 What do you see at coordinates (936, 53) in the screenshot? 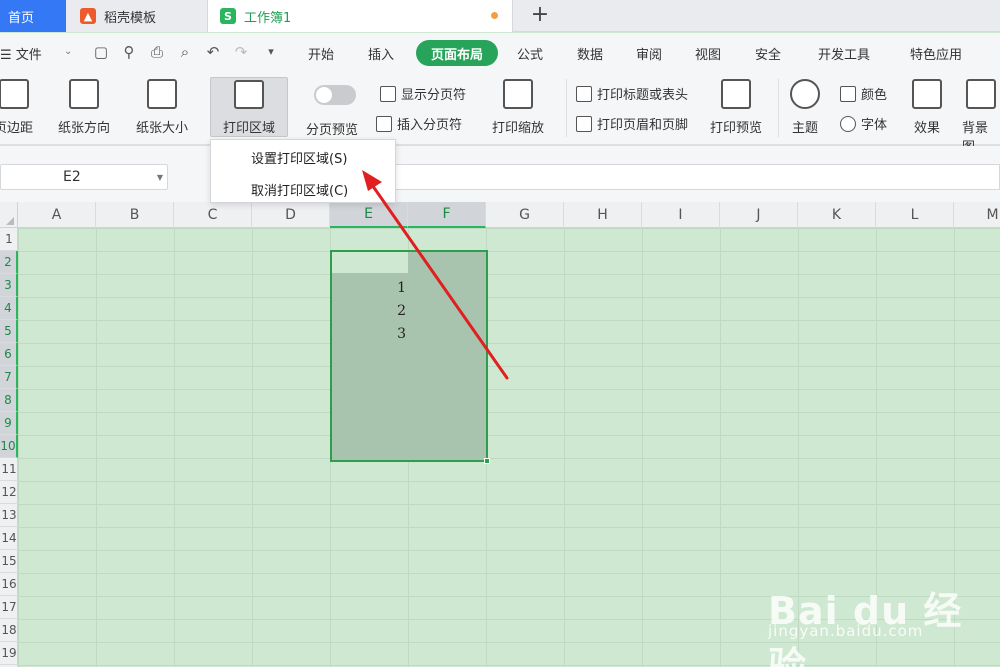
I see `menu-special: 特色应用` at bounding box center [936, 53].